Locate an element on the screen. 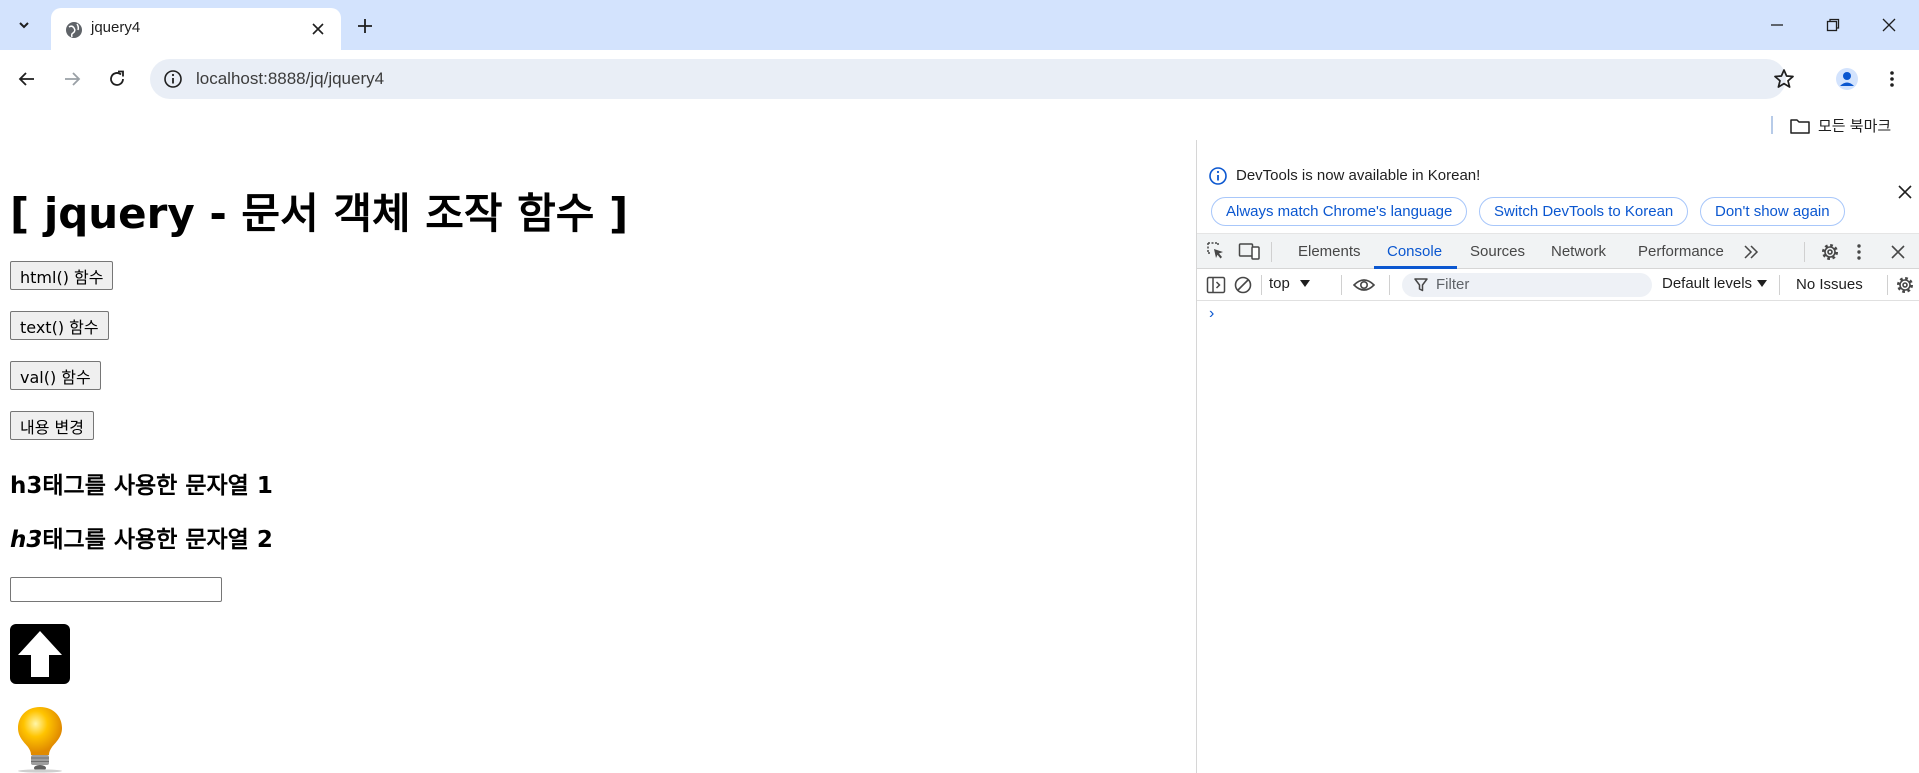 This screenshot has height=773, width=1919. window-close-button is located at coordinates (1889, 25).